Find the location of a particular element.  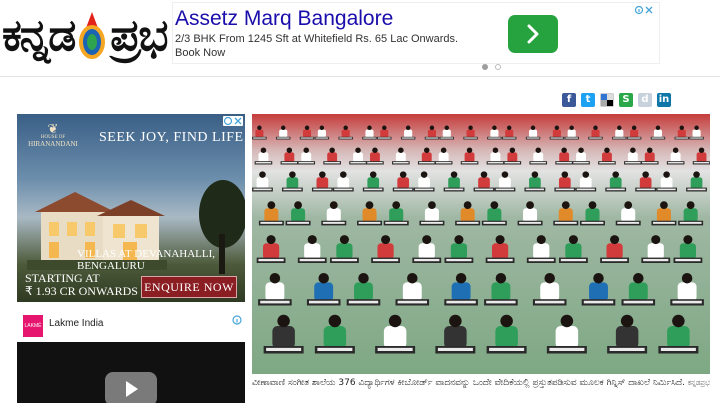

digg-icon: d is located at coordinates (645, 100).